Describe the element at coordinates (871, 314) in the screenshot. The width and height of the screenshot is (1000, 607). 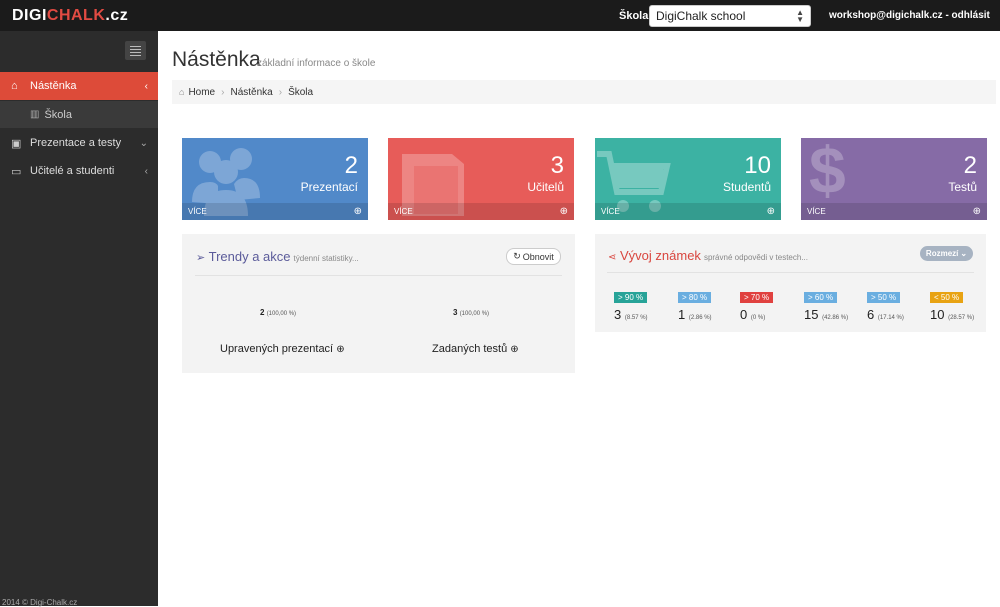
I see `grade-count: 6` at that location.